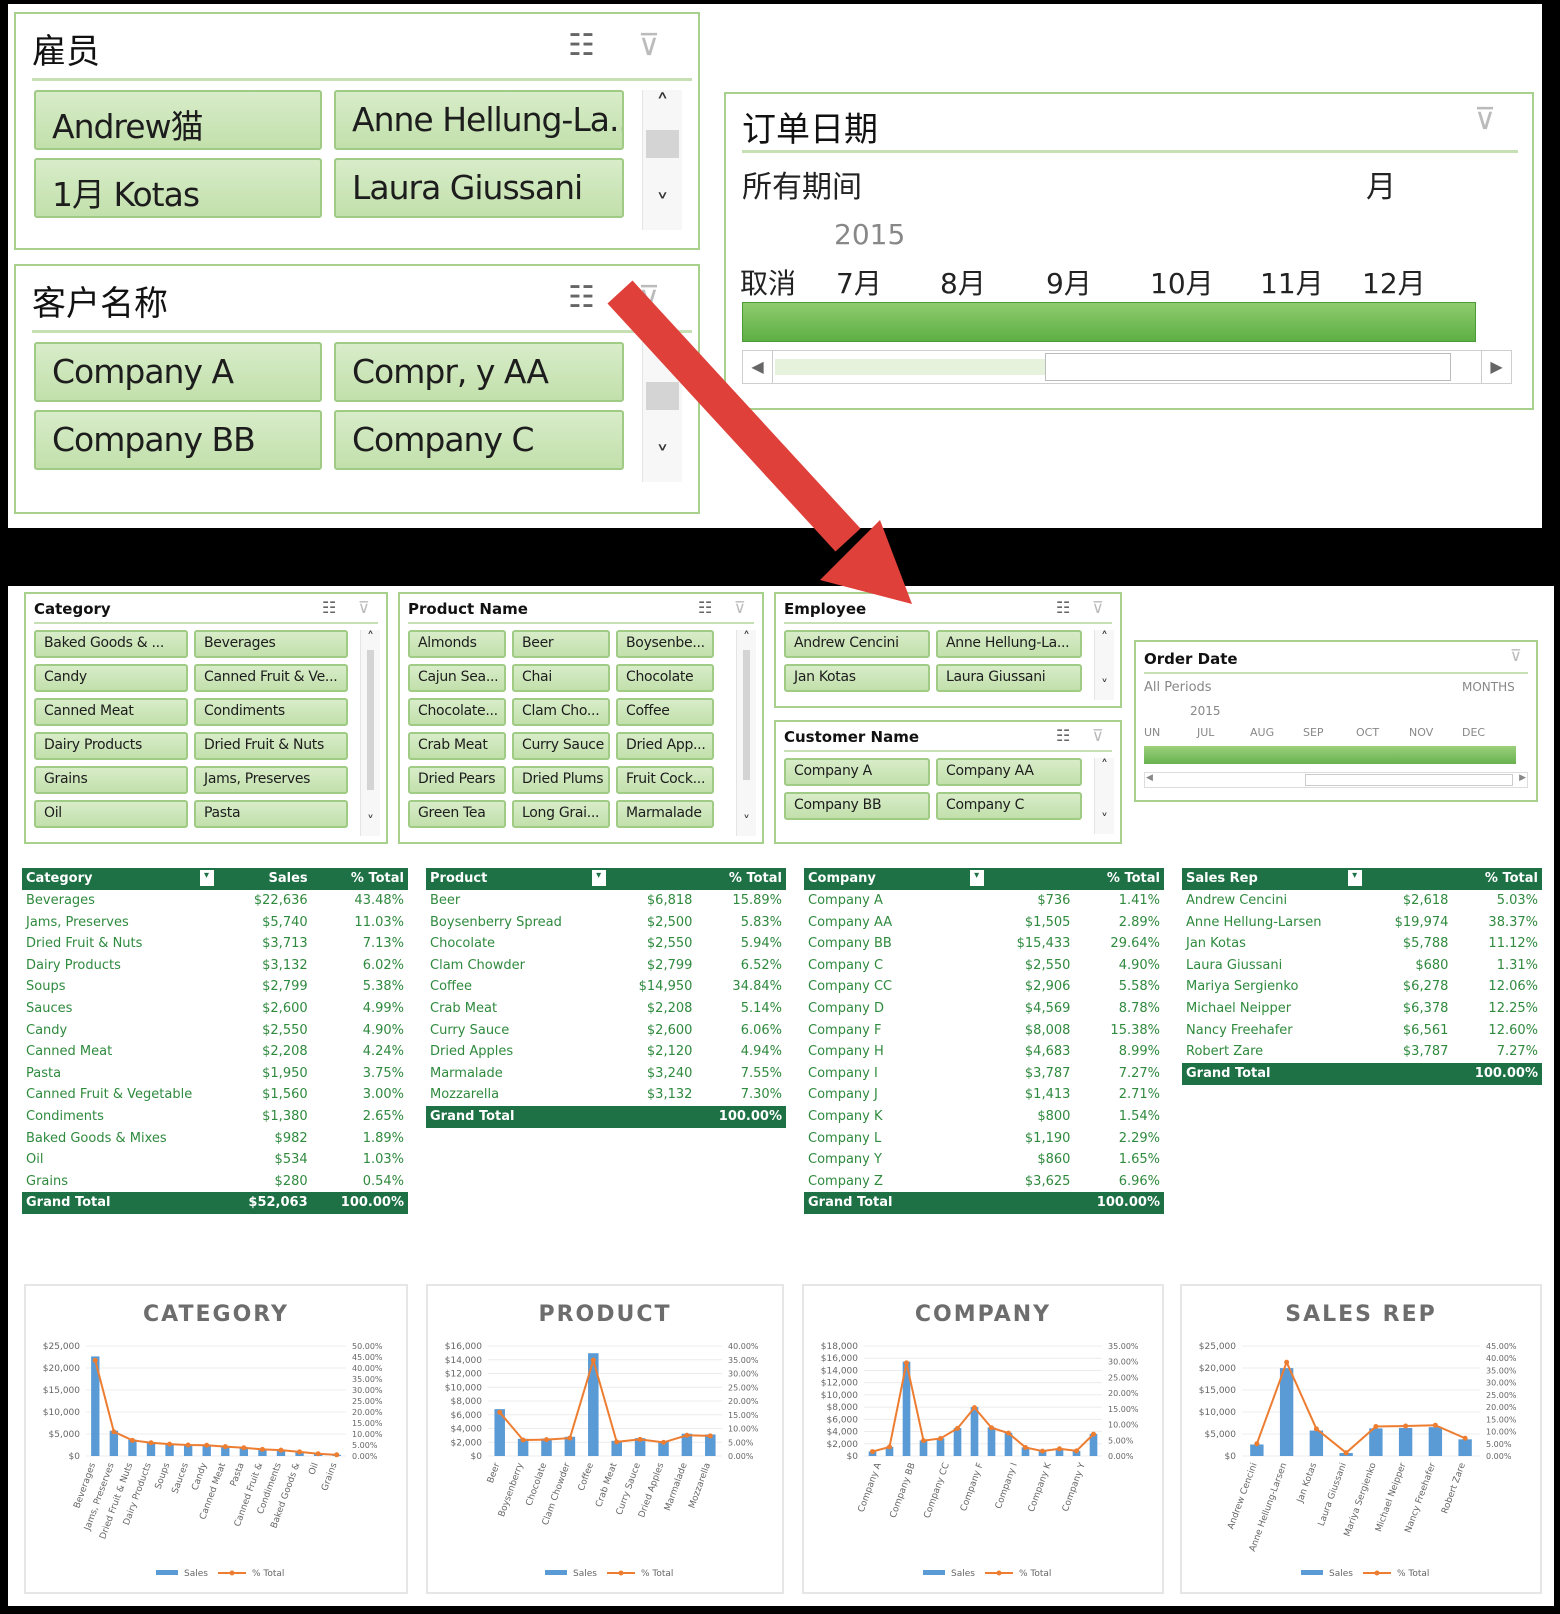 This screenshot has width=1560, height=1614. What do you see at coordinates (734, 416) in the screenshot?
I see `red-arrow-shaft` at bounding box center [734, 416].